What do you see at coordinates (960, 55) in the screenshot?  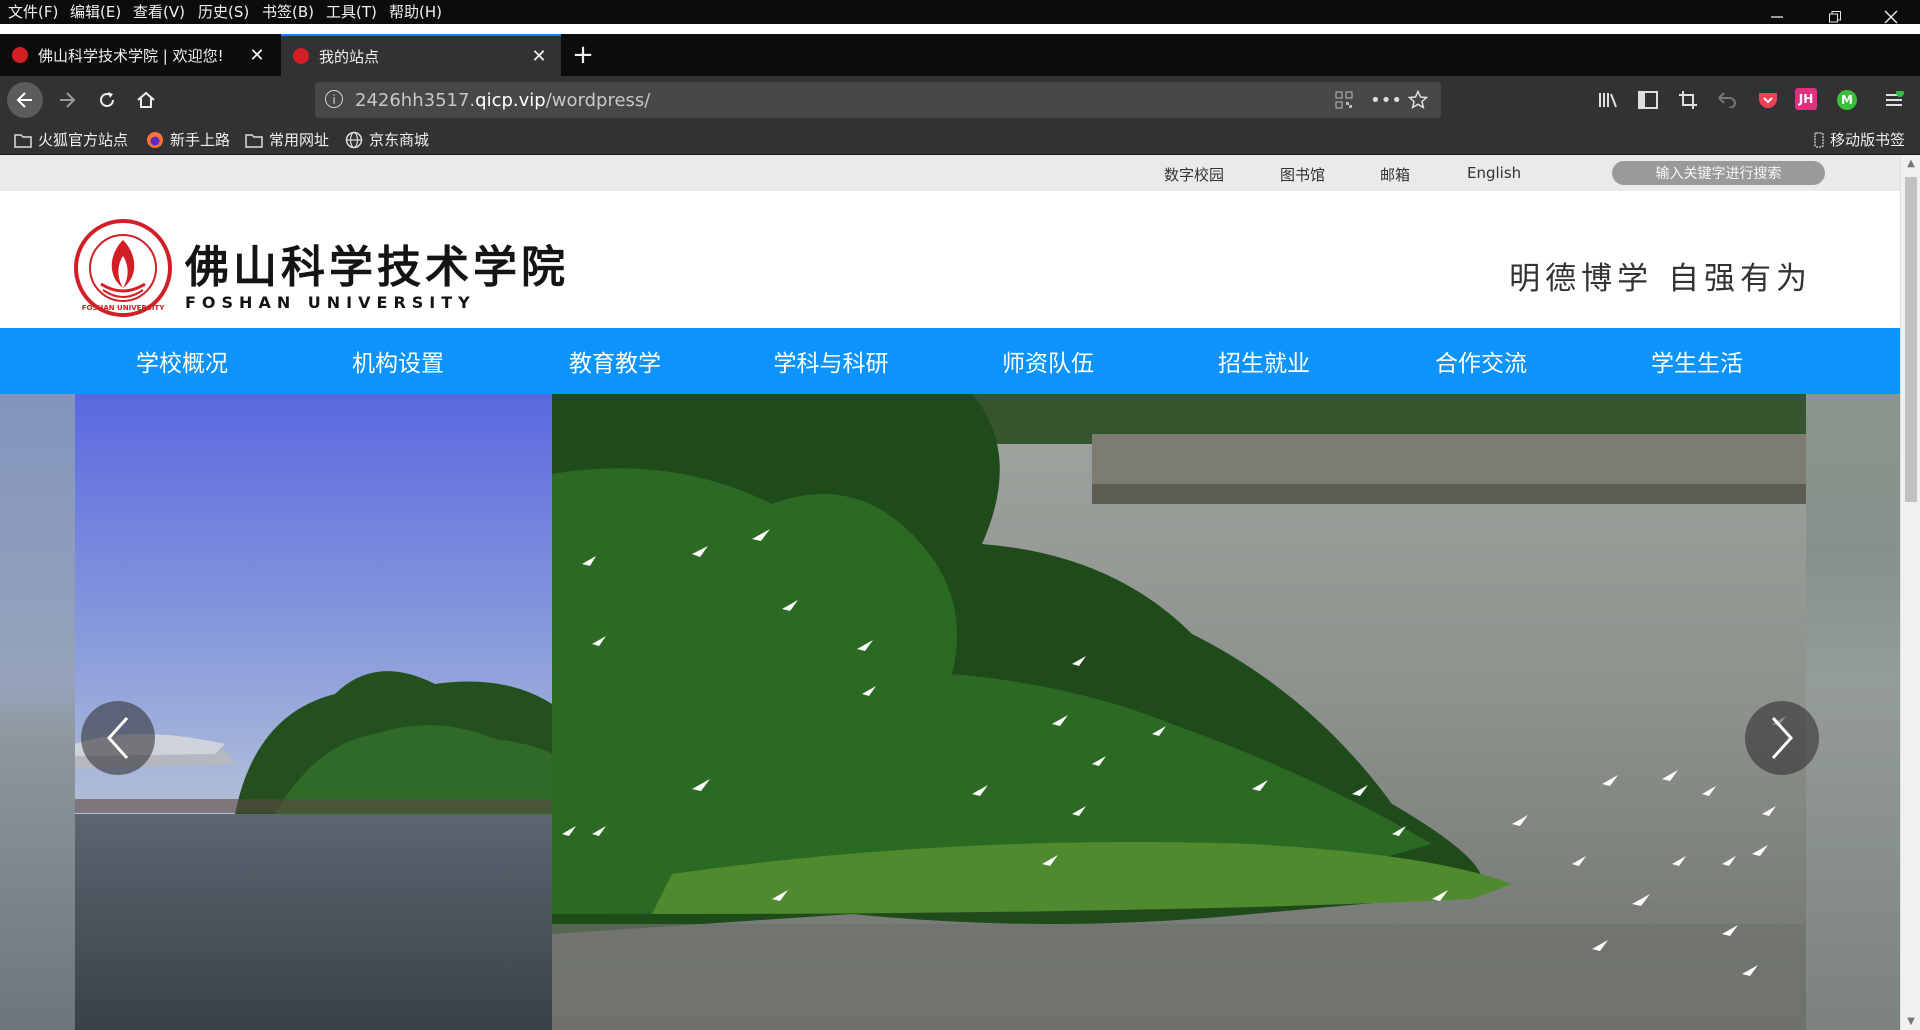 I see `tab-strip: 佛山科学技术学院 | 欢迎您! ✕ 我的站点 ✕` at bounding box center [960, 55].